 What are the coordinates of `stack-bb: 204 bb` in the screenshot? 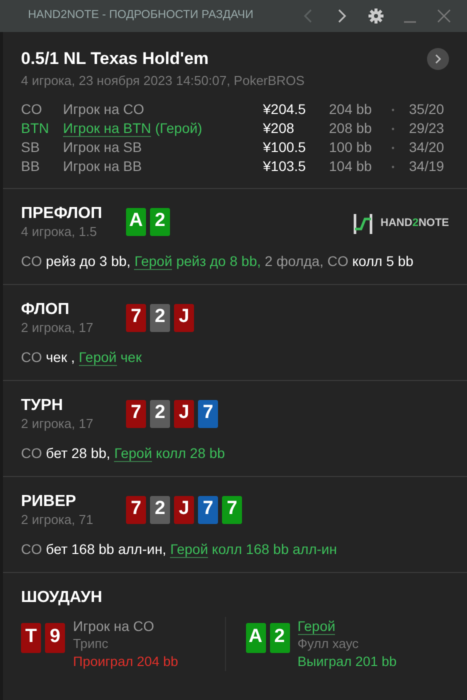 It's located at (350, 108).